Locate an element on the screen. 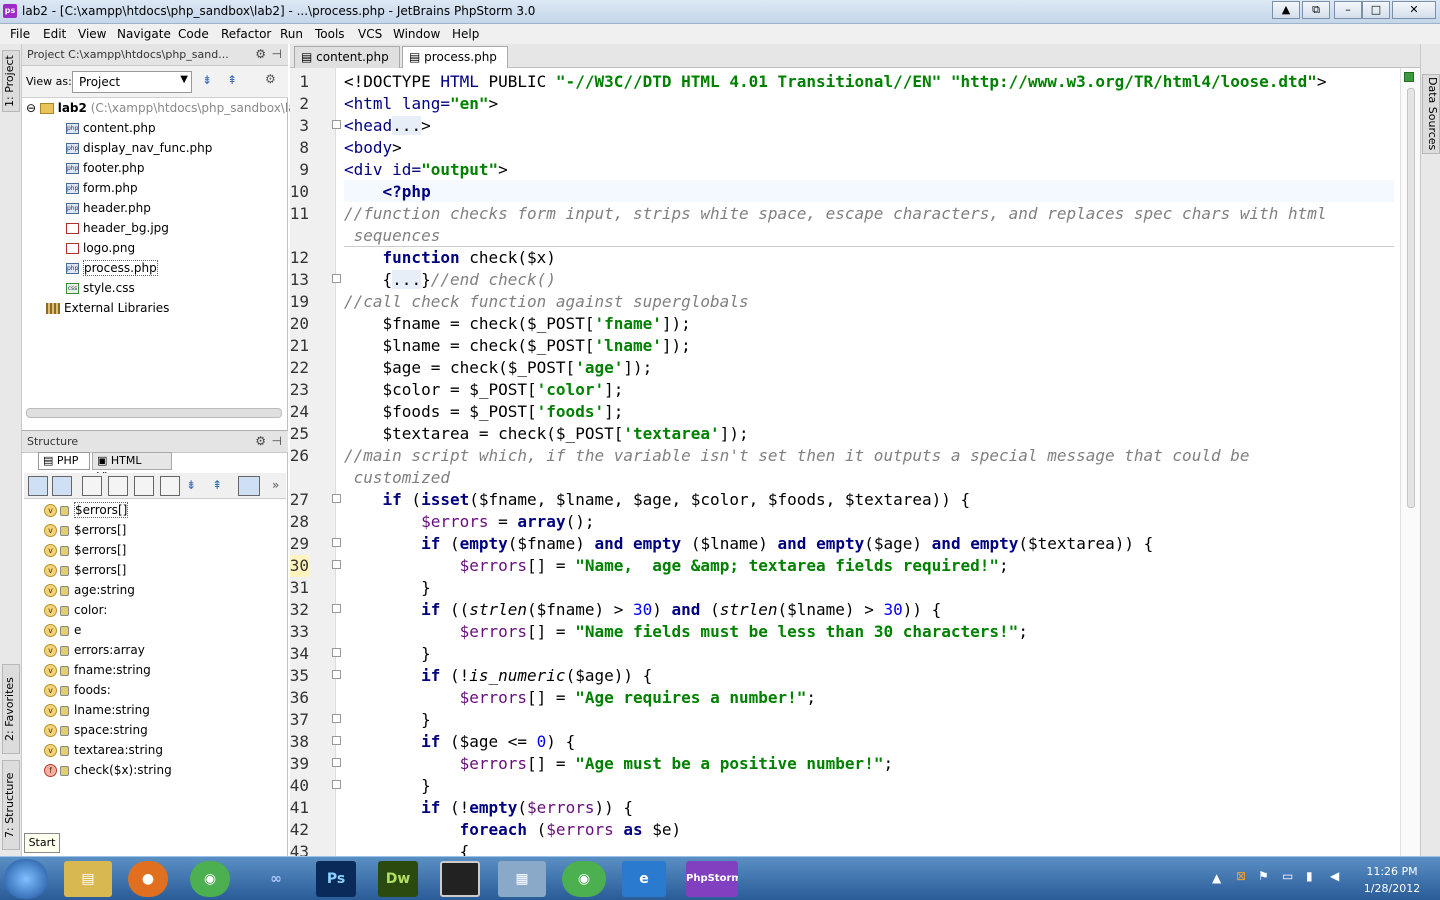 This screenshot has width=1440, height=900. photoshop-icon: Ps is located at coordinates (336, 879).